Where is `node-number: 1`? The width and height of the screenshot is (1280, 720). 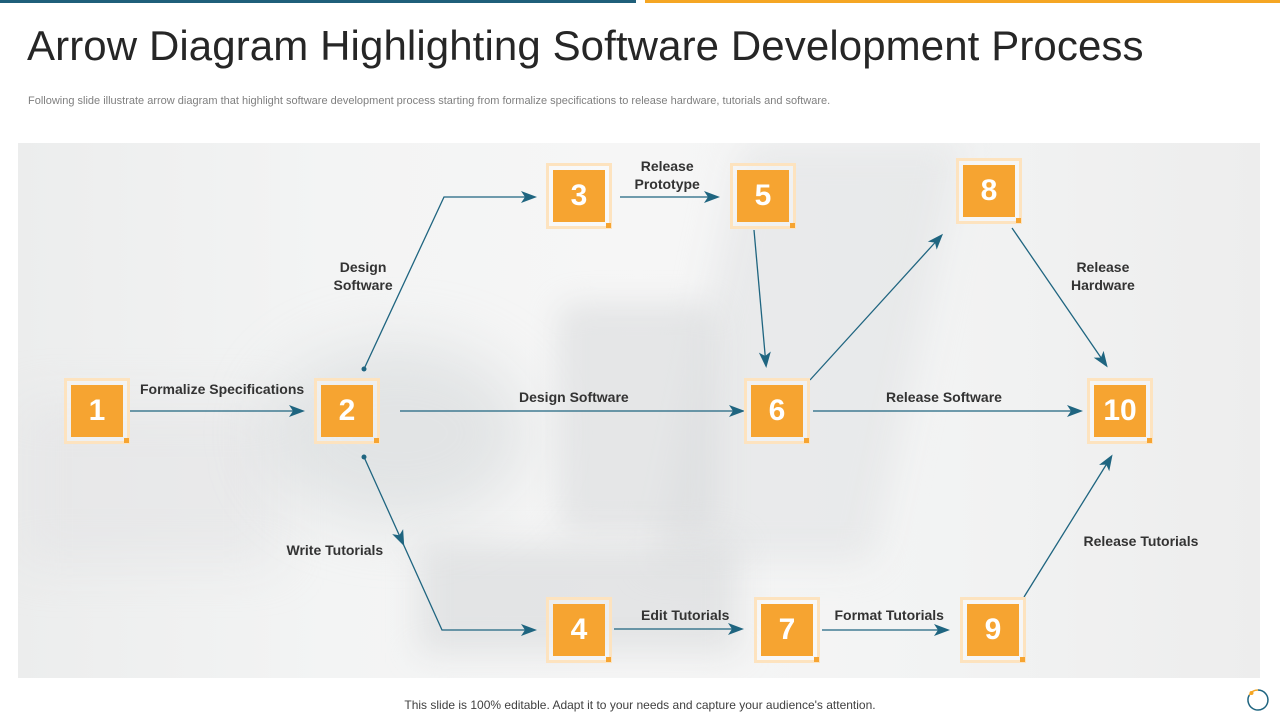 node-number: 1 is located at coordinates (97, 411).